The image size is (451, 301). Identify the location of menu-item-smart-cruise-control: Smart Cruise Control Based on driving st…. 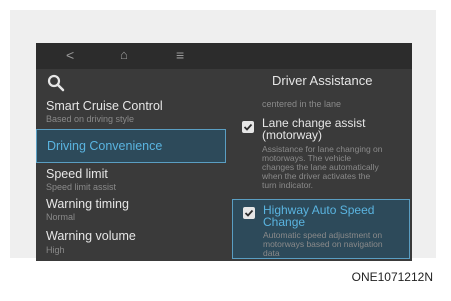
(131, 113).